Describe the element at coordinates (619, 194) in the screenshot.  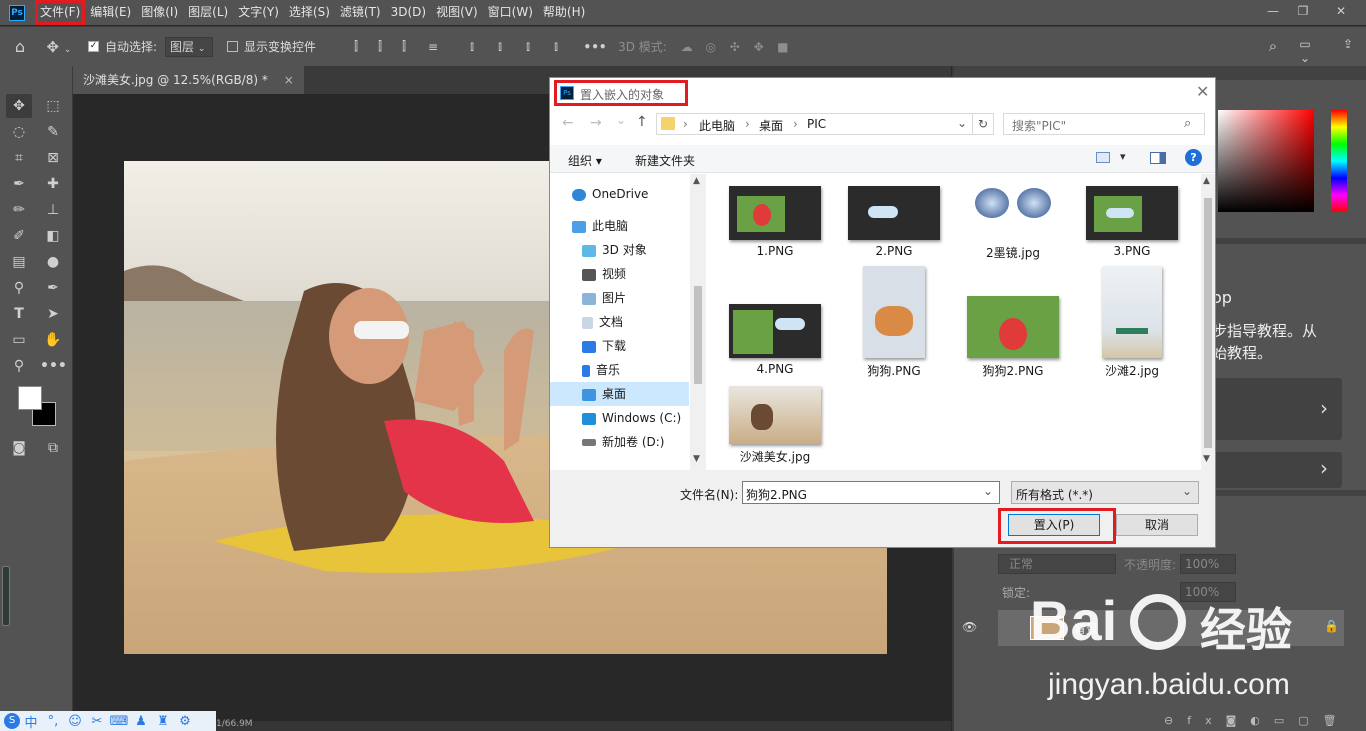
I see `nav-onedrive: OneDrive` at that location.